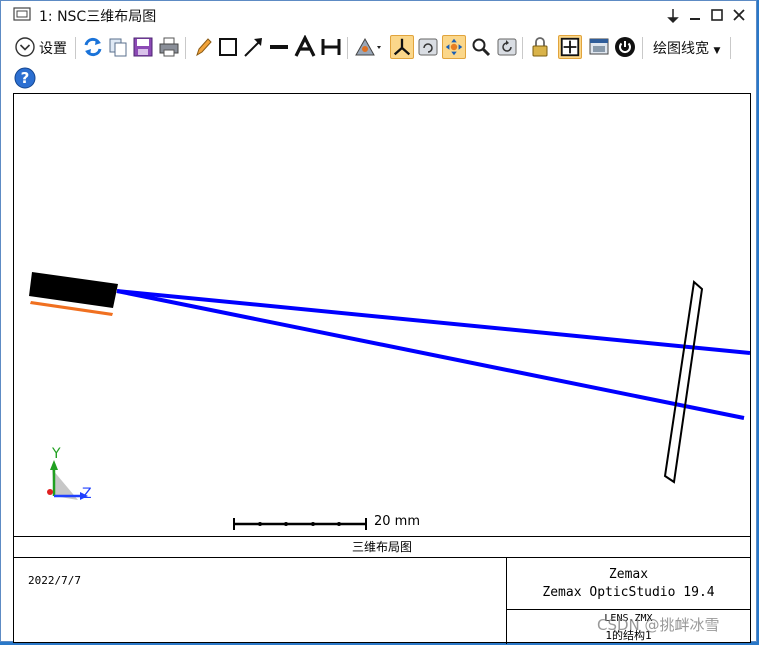  I want to click on settings-button: 设置, so click(53, 48).